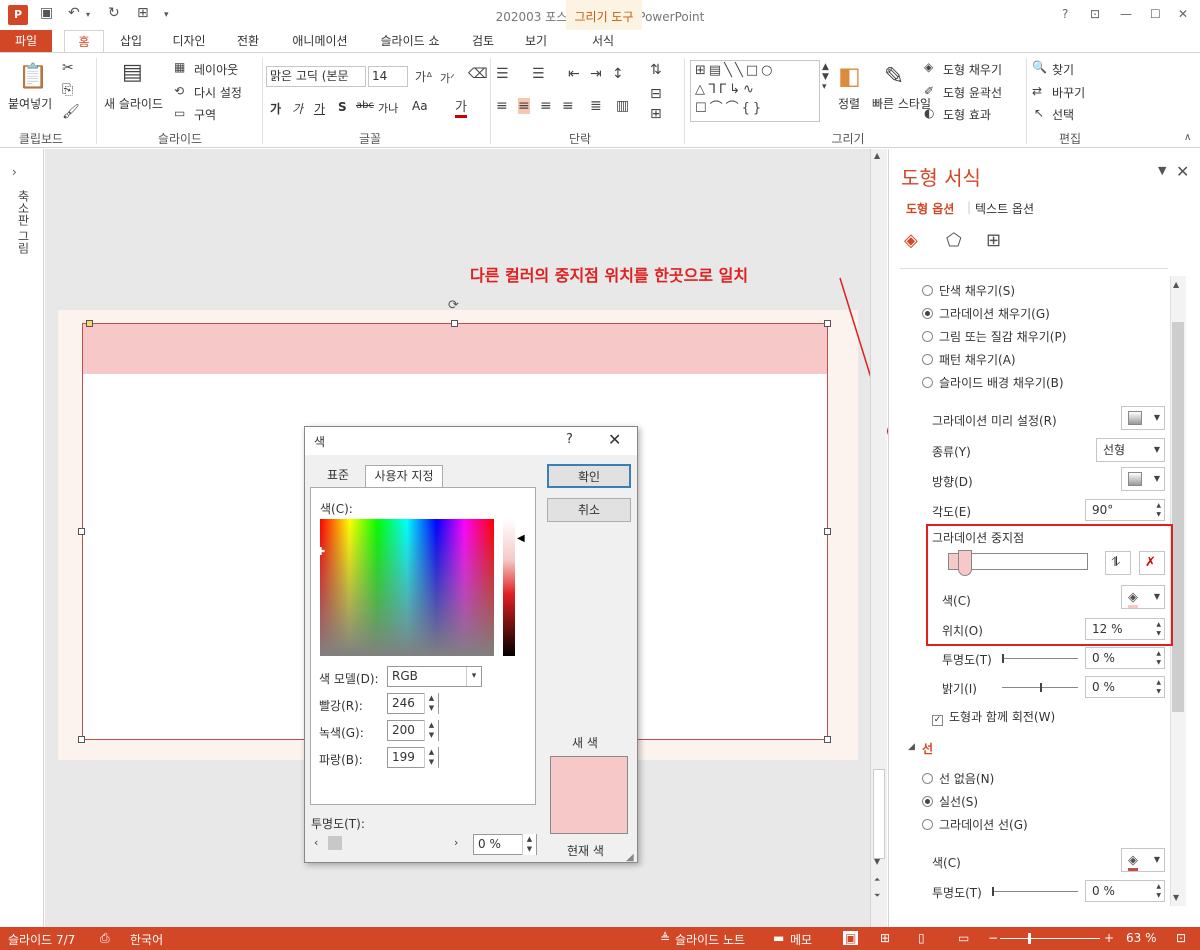  Describe the element at coordinates (993, 240) in the screenshot. I see `size-properties-icon: ⊞` at that location.